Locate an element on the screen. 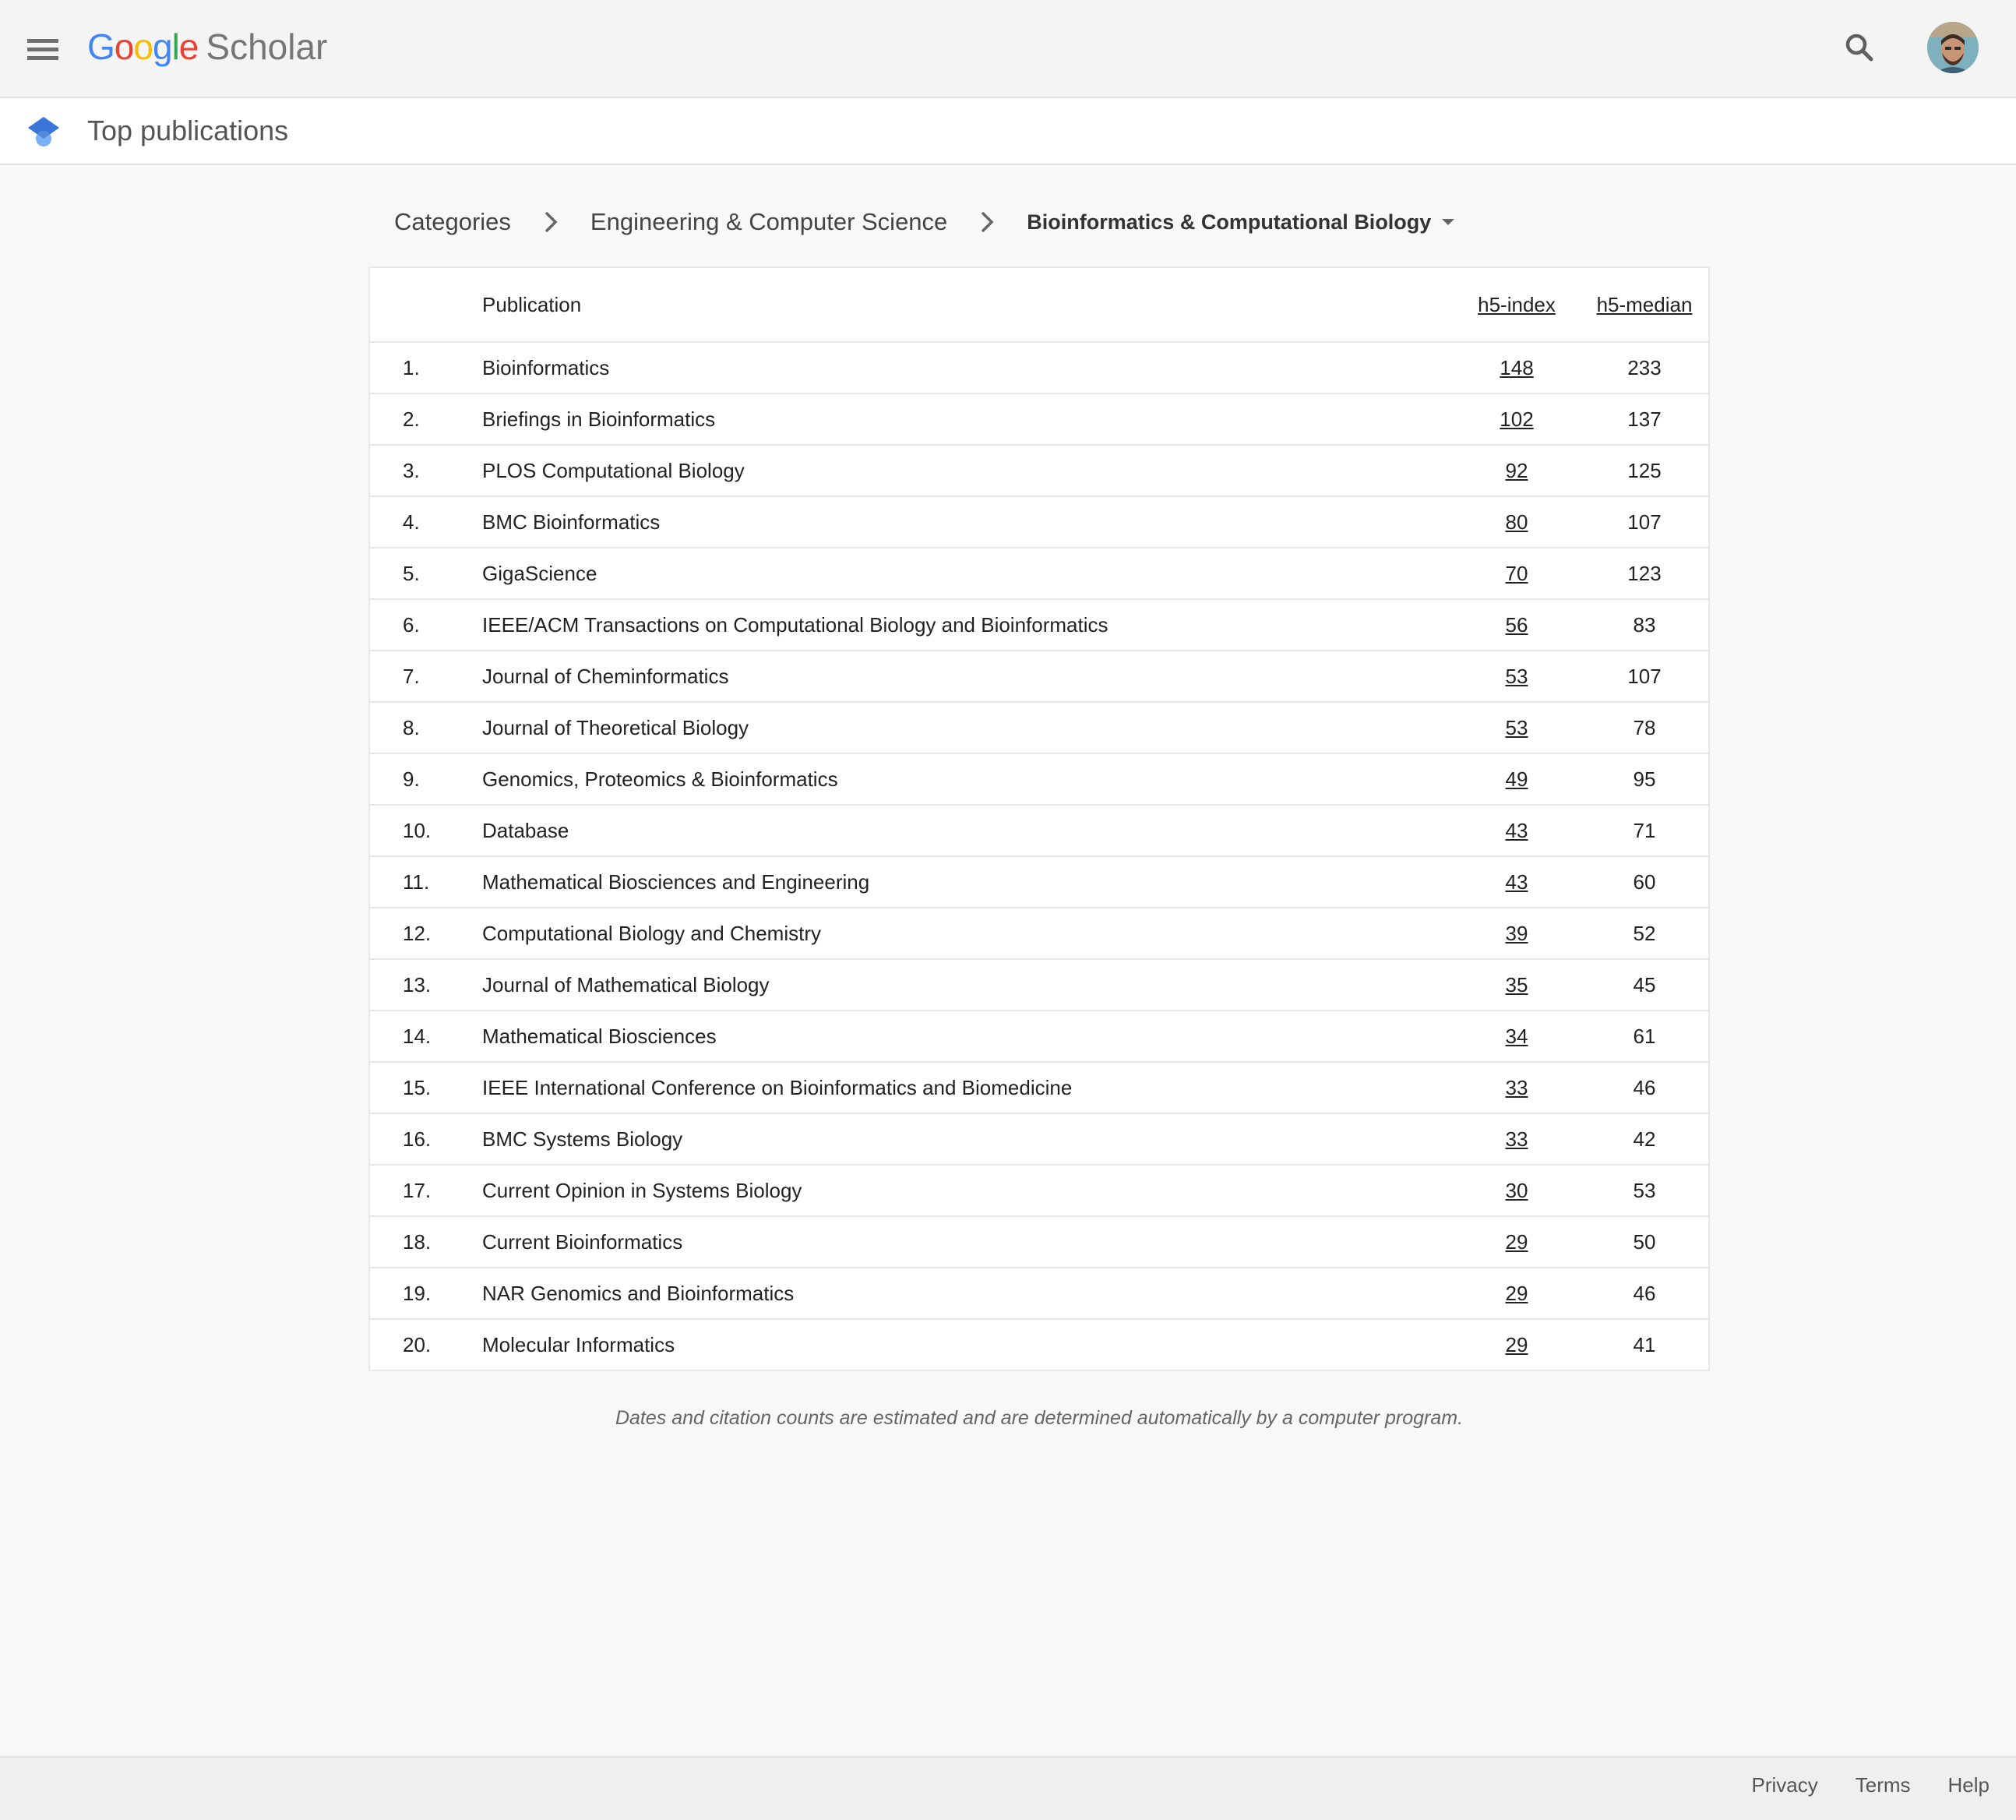  h5-index-column-header: h5-index is located at coordinates (1517, 305).